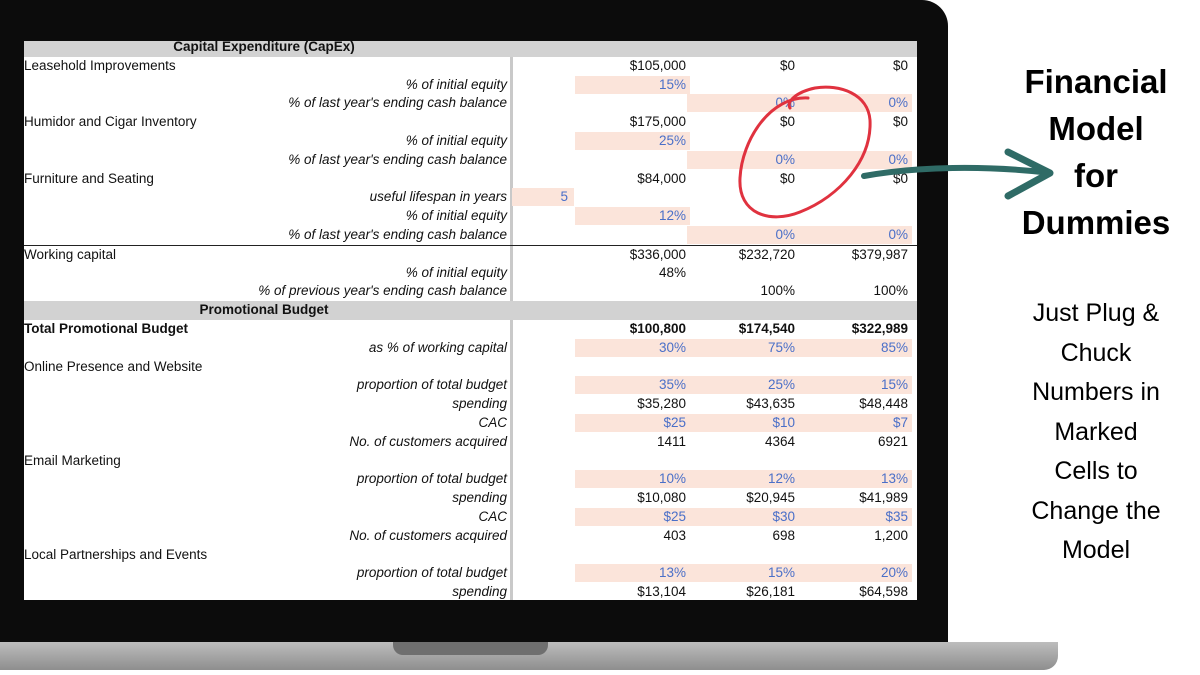 This screenshot has height=675, width=1200. Describe the element at coordinates (492, 516) in the screenshot. I see `row-label: CAC` at that location.